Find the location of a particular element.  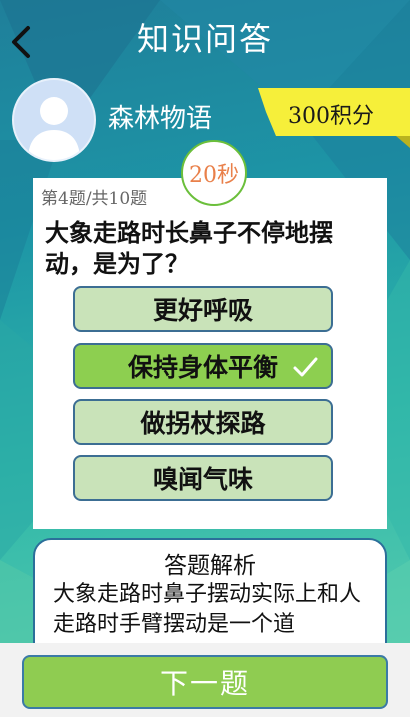

header-bar: 知识问答 is located at coordinates (205, 37).